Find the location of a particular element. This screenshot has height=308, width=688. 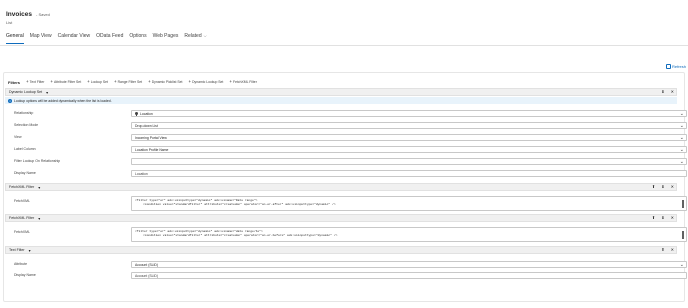

add-dynamic-picklist-set-button: + Dynamic Picklist Set is located at coordinates (165, 82).